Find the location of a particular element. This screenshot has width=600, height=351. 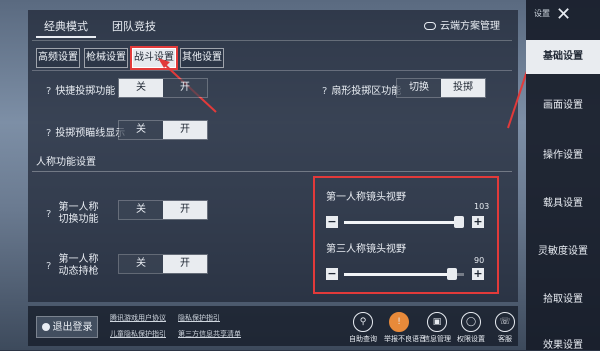

annotation-arrows is located at coordinates (346, 92).